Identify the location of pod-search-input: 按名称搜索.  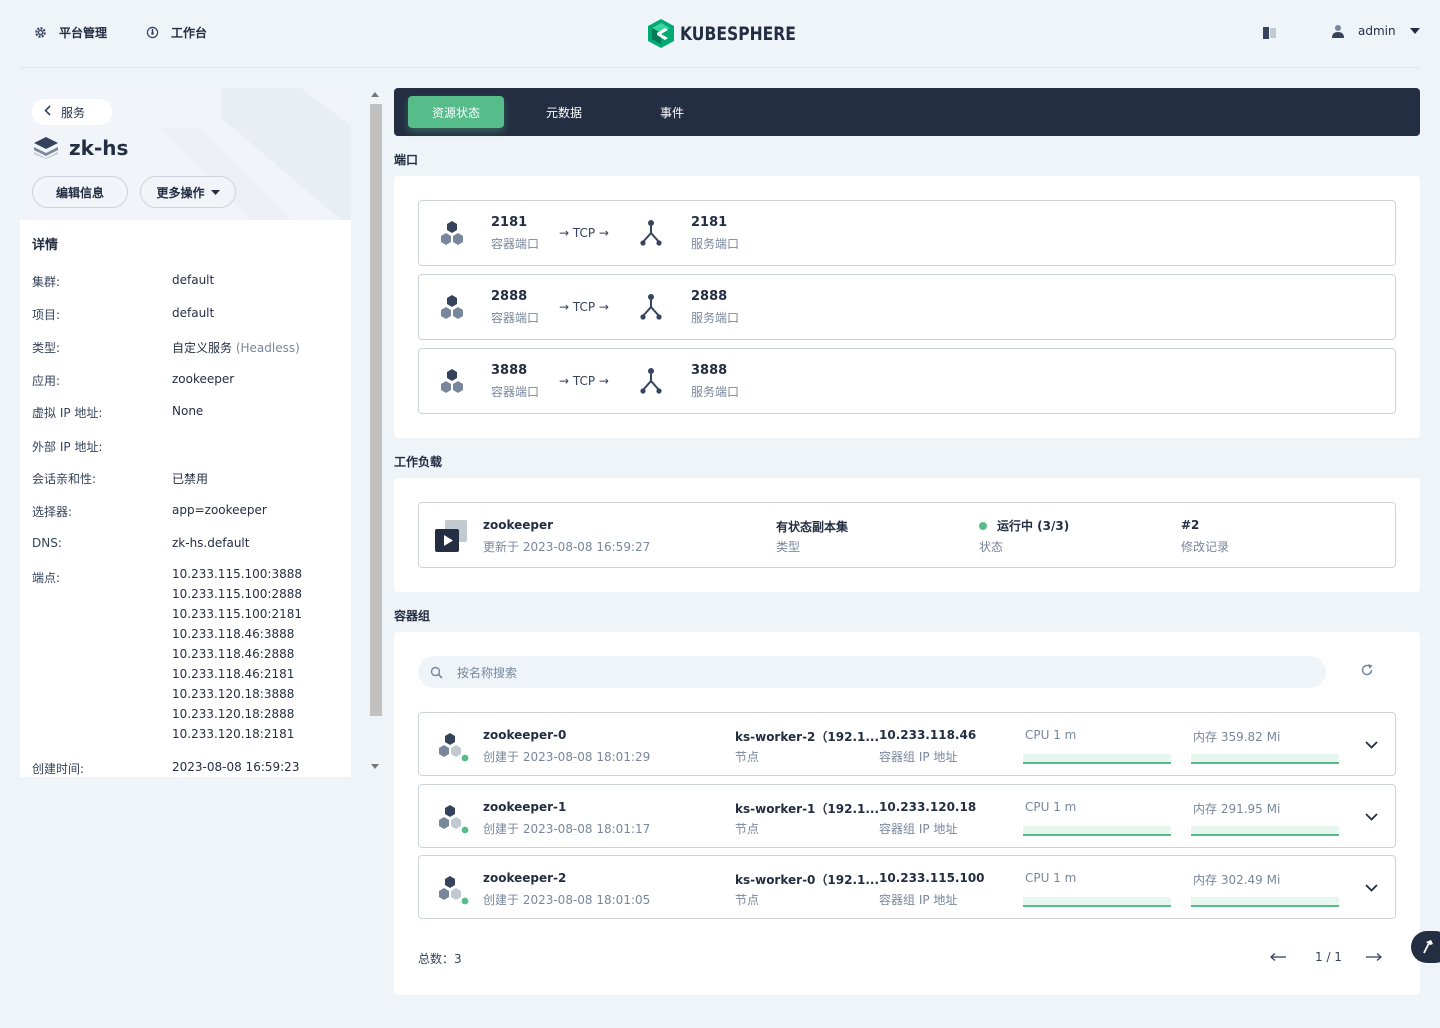
(872, 672).